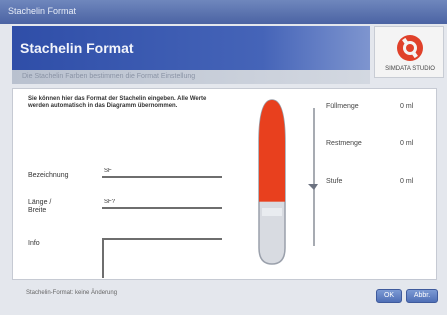  I want to click on window-title: Stachelin Format, so click(42, 11).